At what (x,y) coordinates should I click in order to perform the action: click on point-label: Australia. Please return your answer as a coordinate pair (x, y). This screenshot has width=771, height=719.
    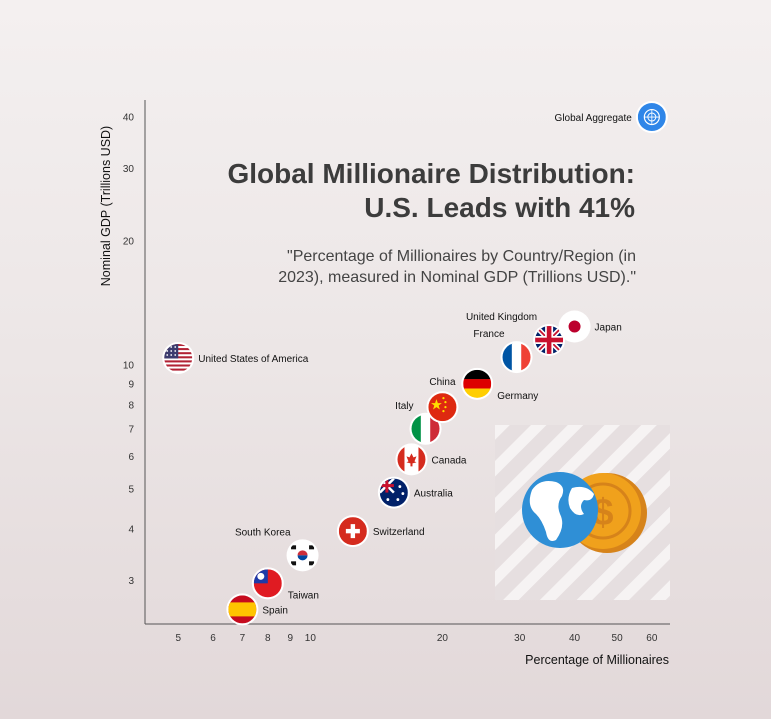
    Looking at the image, I should click on (433, 494).